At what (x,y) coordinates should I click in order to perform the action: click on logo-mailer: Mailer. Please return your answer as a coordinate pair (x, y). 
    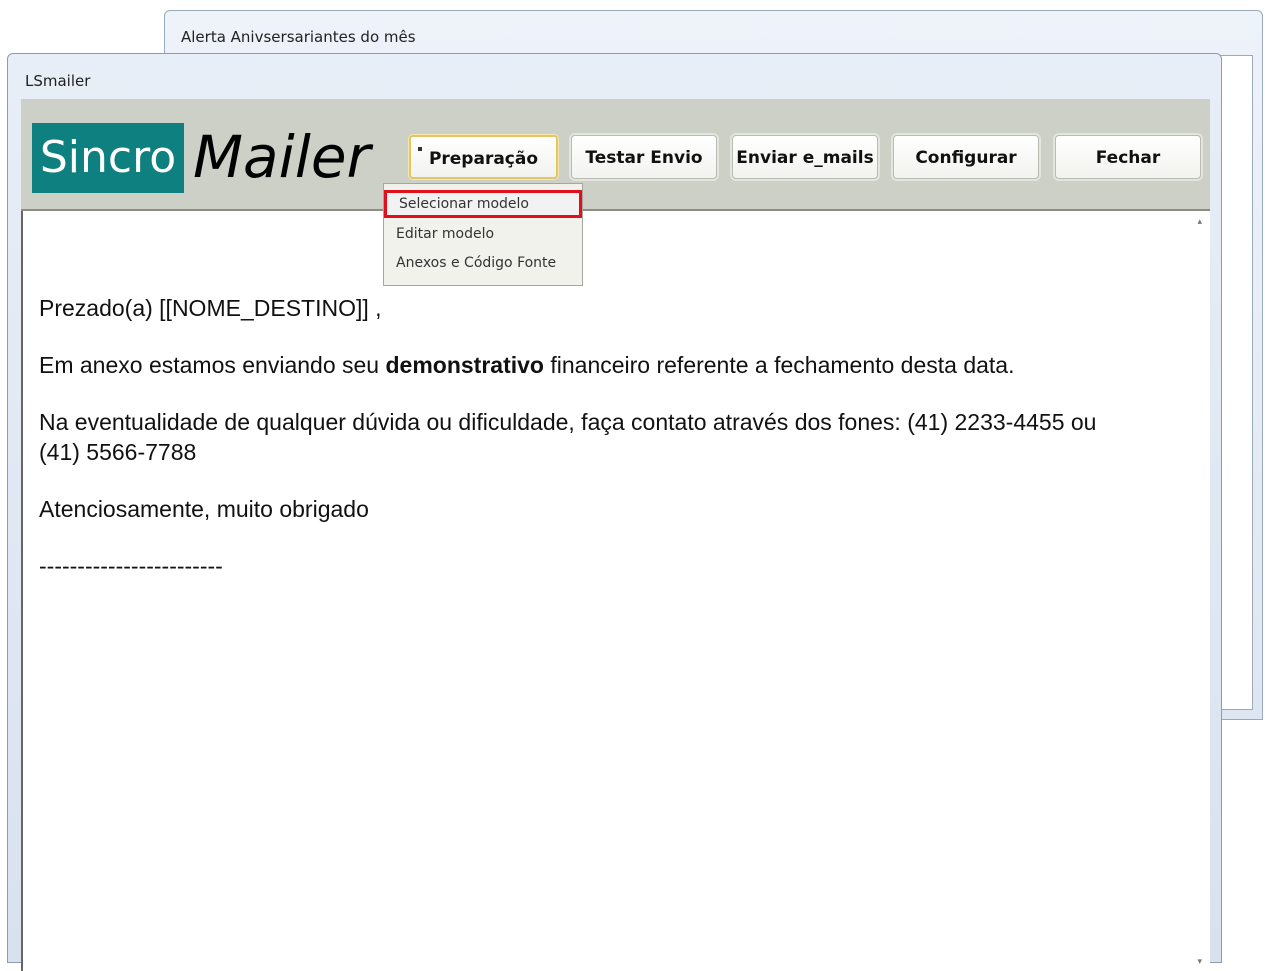
    Looking at the image, I should click on (282, 157).